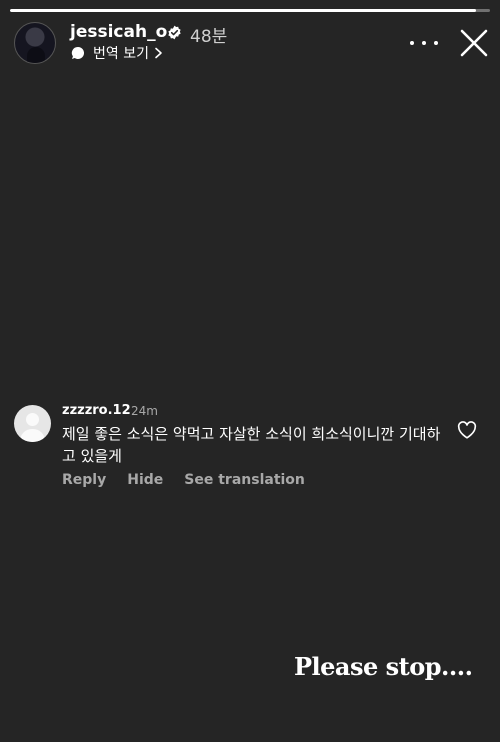 This screenshot has width=500, height=742. I want to click on reply-button: Reply, so click(84, 480).